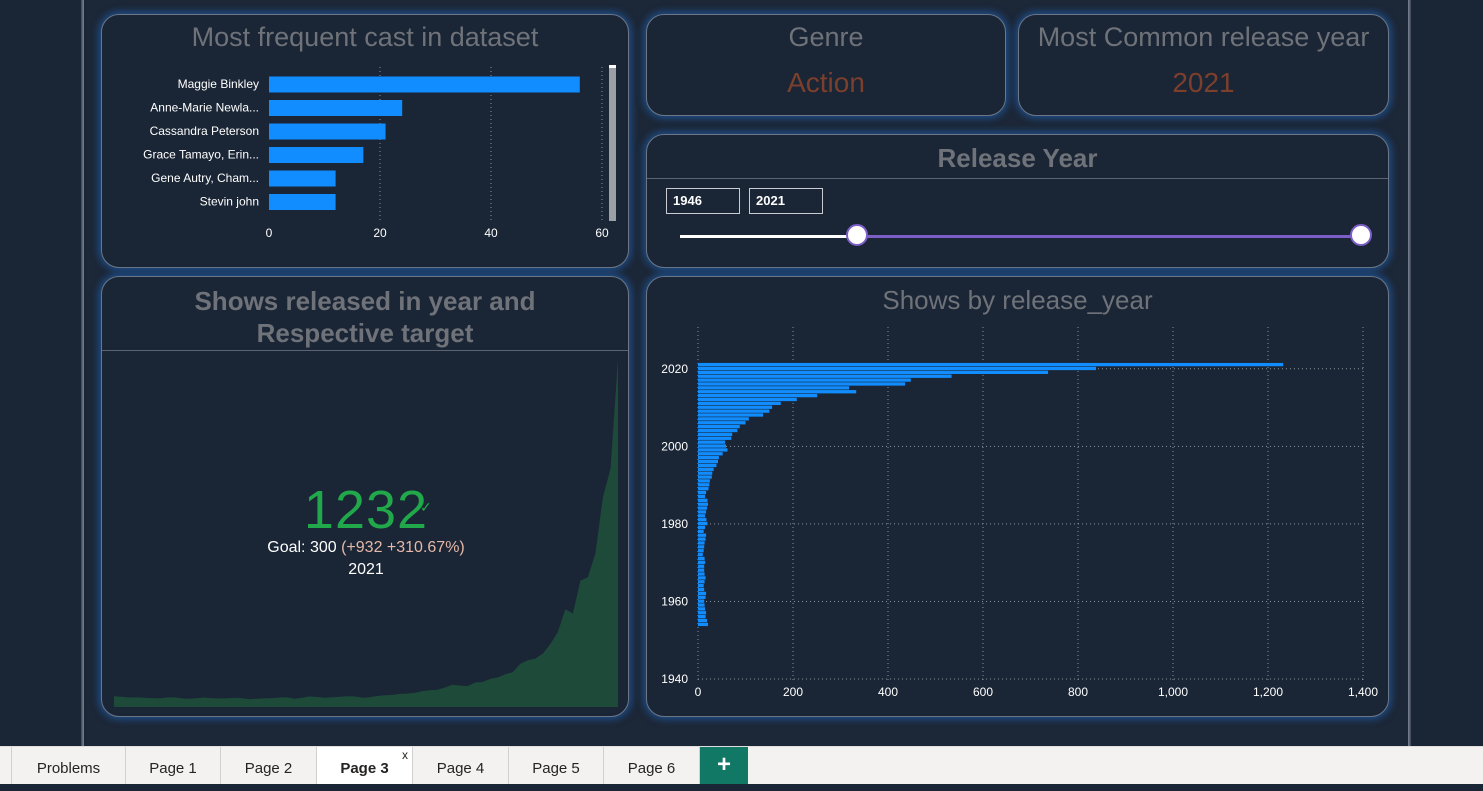 The image size is (1483, 791). What do you see at coordinates (674, 601) in the screenshot?
I see `year-y-tick: 1960` at bounding box center [674, 601].